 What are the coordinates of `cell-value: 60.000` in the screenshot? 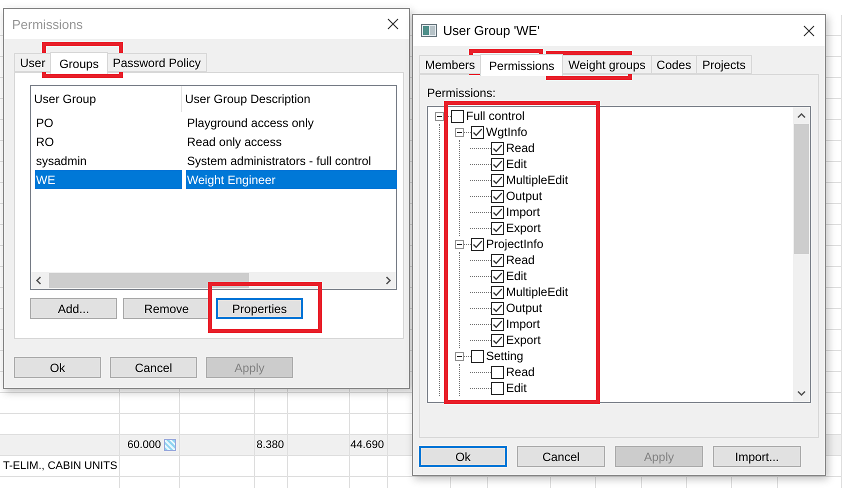 It's located at (144, 445).